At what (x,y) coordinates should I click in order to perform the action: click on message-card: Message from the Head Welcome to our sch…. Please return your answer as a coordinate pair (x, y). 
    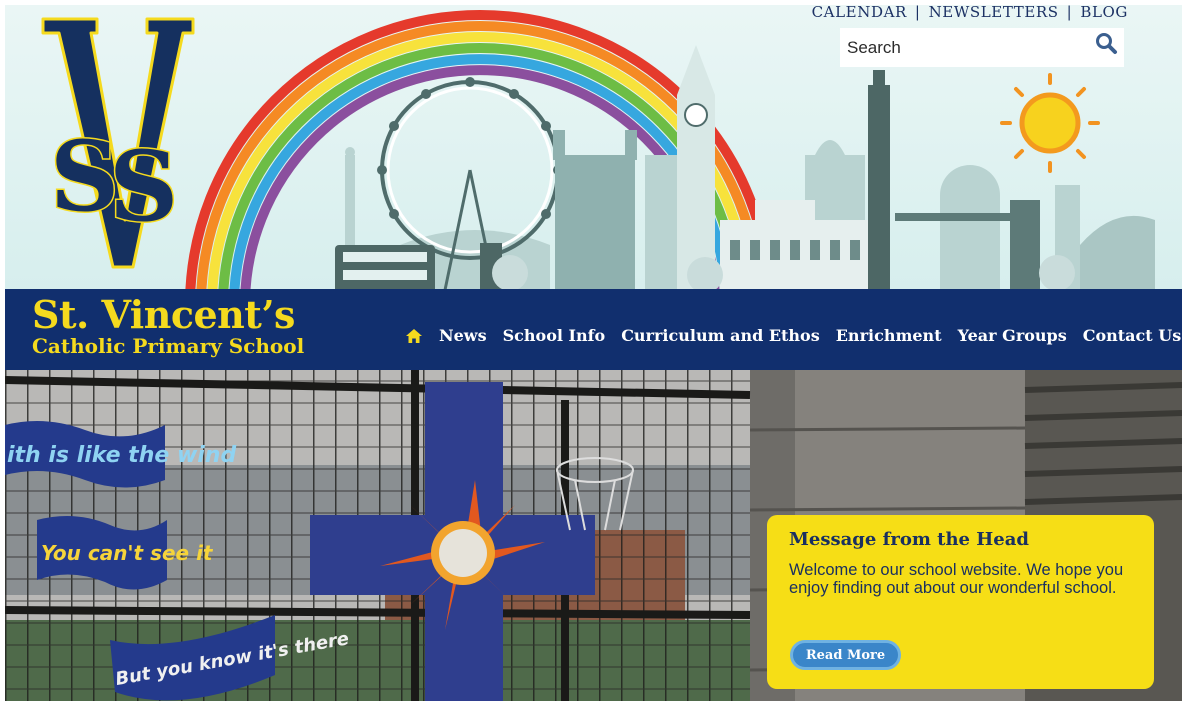
    Looking at the image, I should click on (960, 602).